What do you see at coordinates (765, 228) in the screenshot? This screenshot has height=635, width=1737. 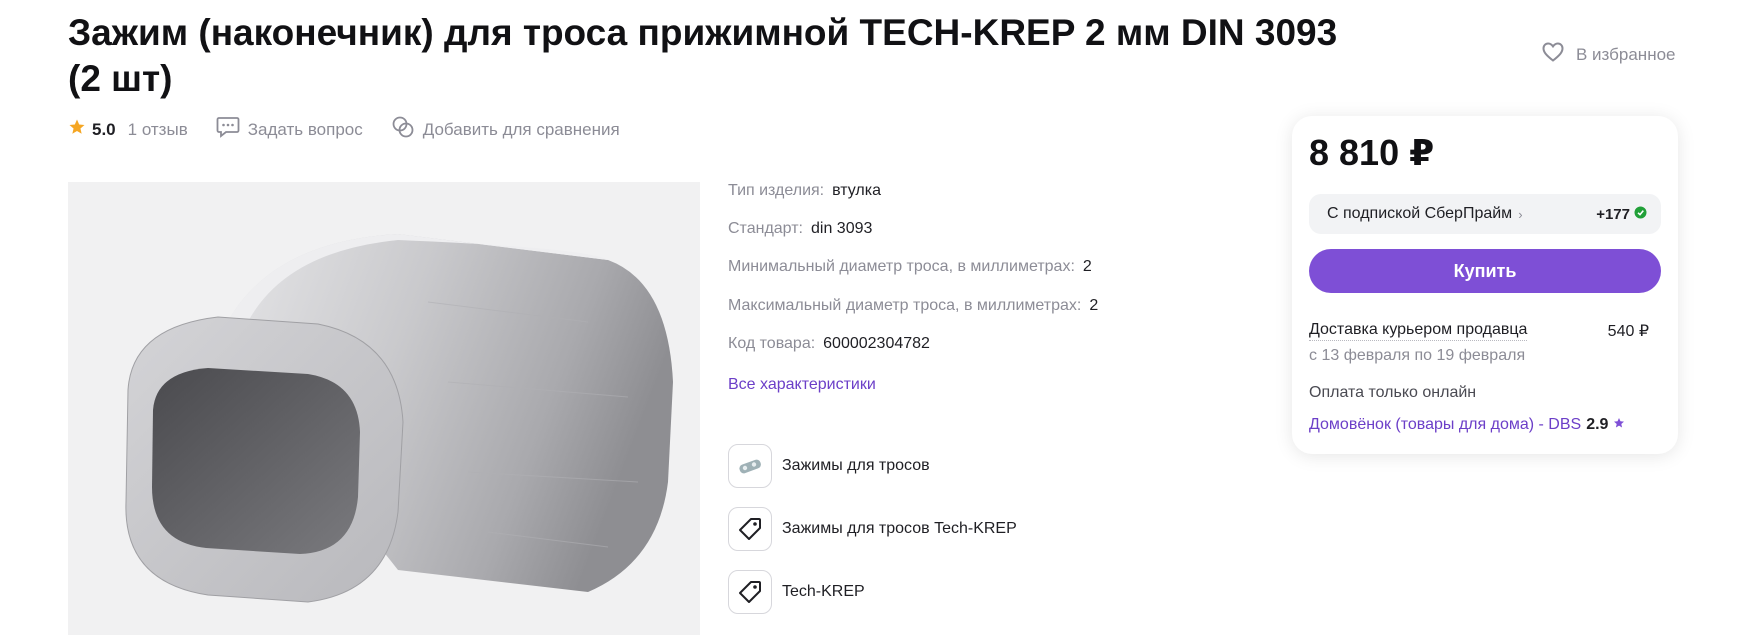 I see `spec-key: Стандарт:` at bounding box center [765, 228].